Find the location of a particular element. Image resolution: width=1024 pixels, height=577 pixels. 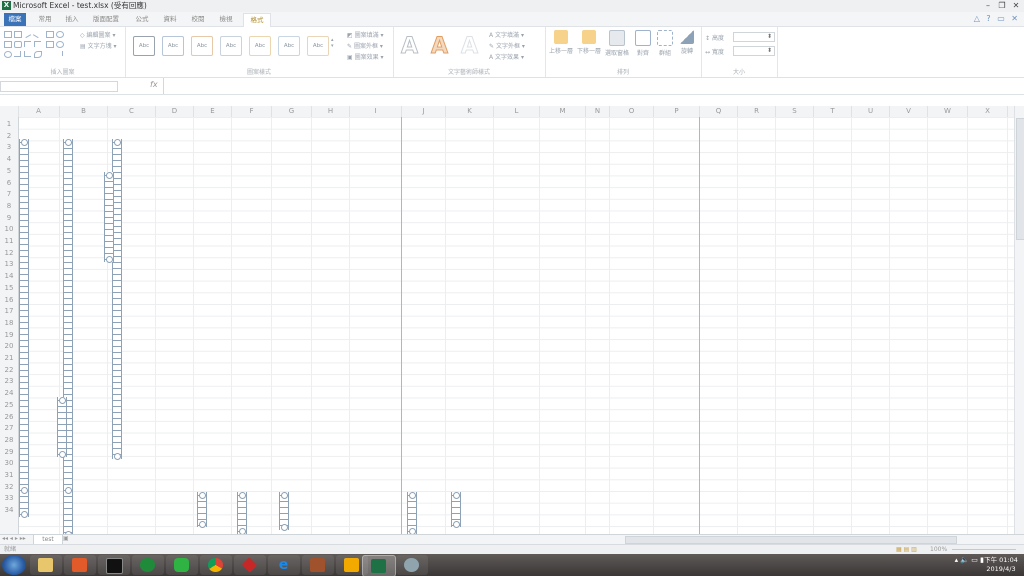

row-header-26: 26 is located at coordinates (9, 418).